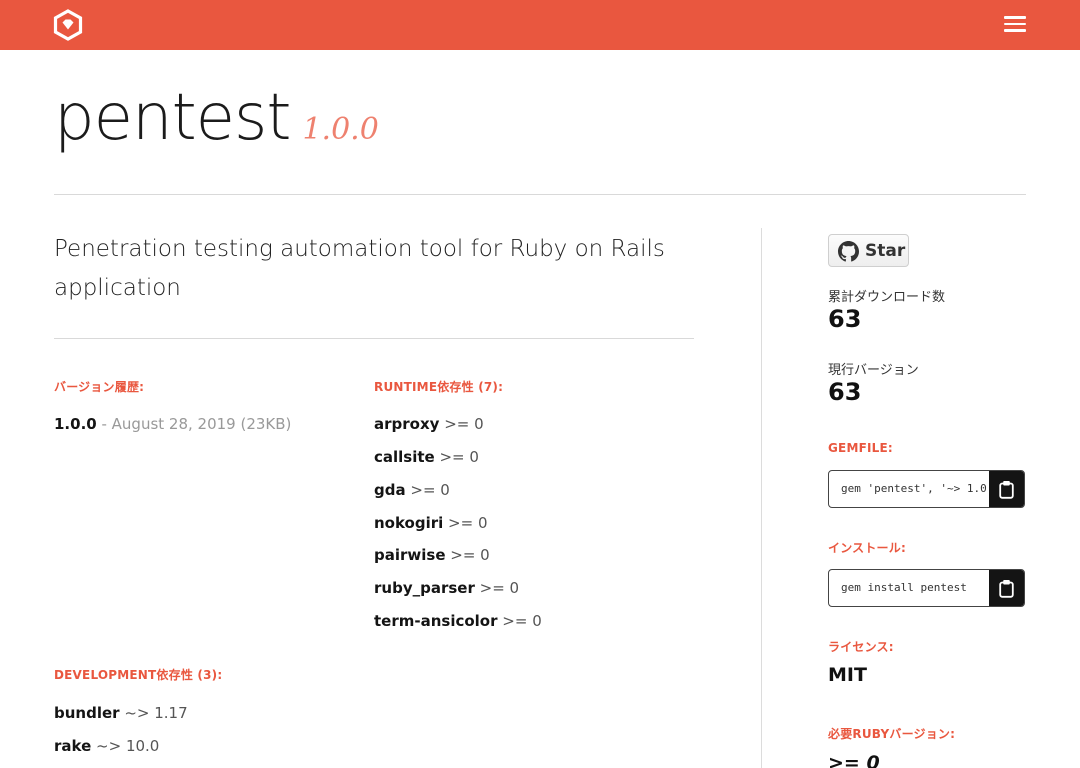  I want to click on runtime-dependency: ruby_parser >= 0, so click(446, 588).